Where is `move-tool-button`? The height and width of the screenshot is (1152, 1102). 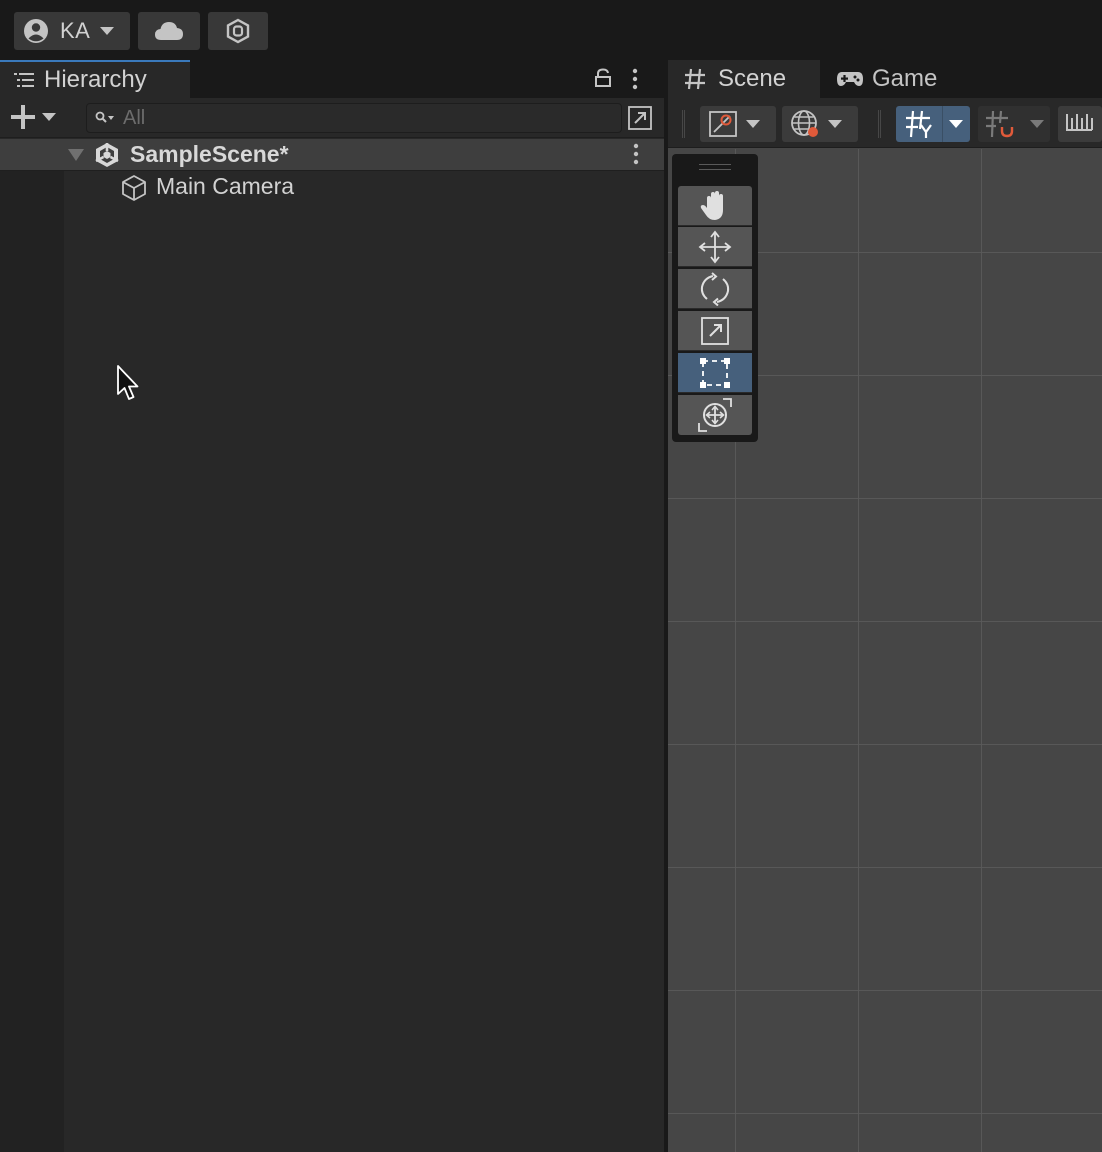
move-tool-button is located at coordinates (715, 247).